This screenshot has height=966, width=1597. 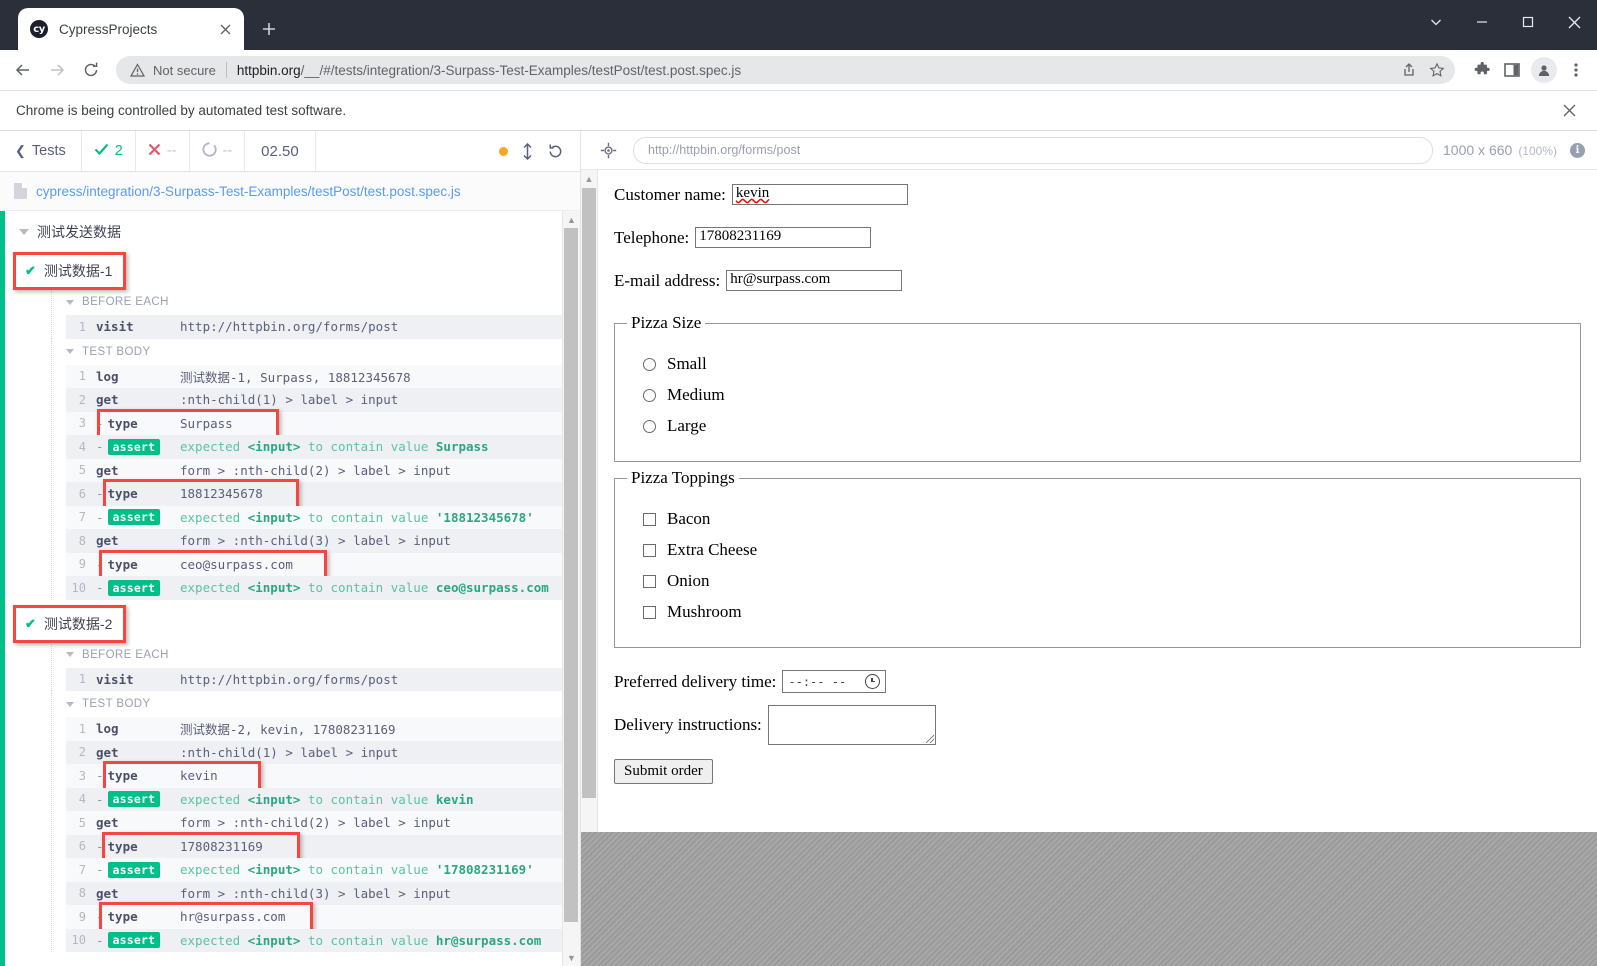 I want to click on new-tab-button, so click(x=269, y=29).